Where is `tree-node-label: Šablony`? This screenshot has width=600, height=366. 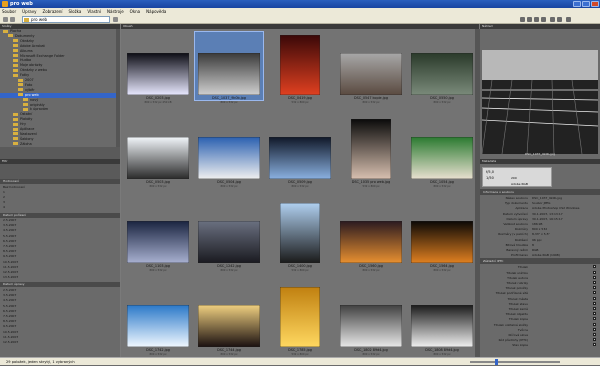 tree-node-label: Šablony is located at coordinates (27, 138).